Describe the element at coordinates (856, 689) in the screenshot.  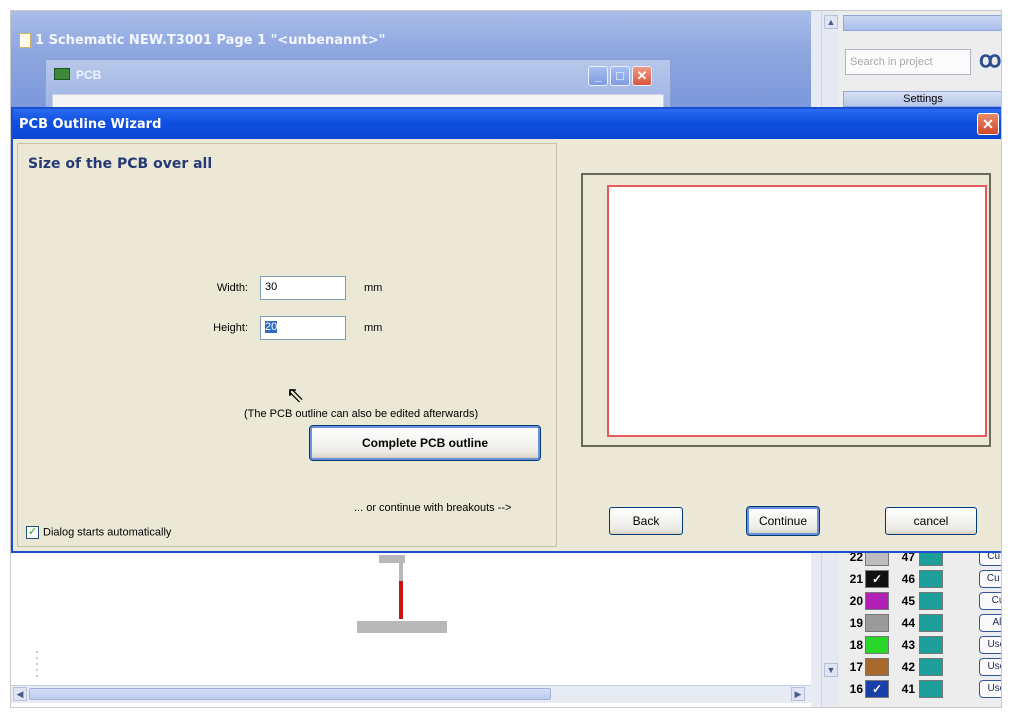
I see `layer-number: 16` at that location.